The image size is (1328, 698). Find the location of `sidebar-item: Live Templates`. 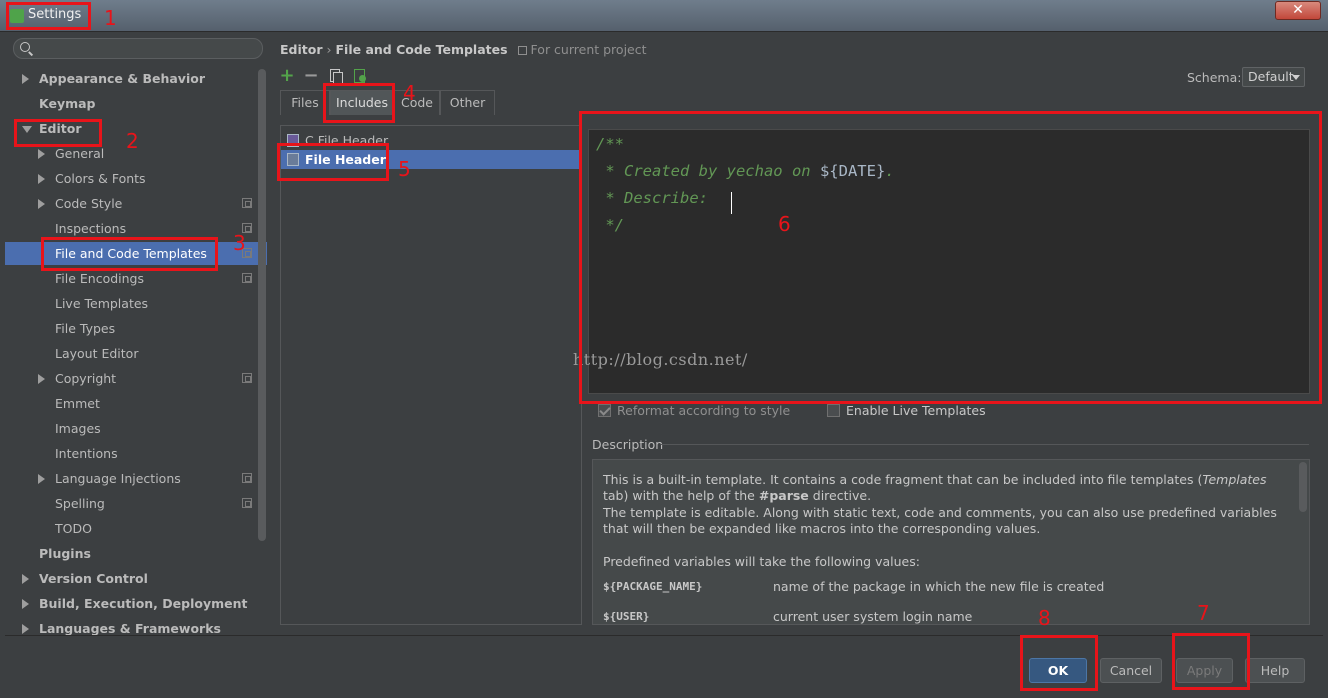

sidebar-item: Live Templates is located at coordinates (136, 303).